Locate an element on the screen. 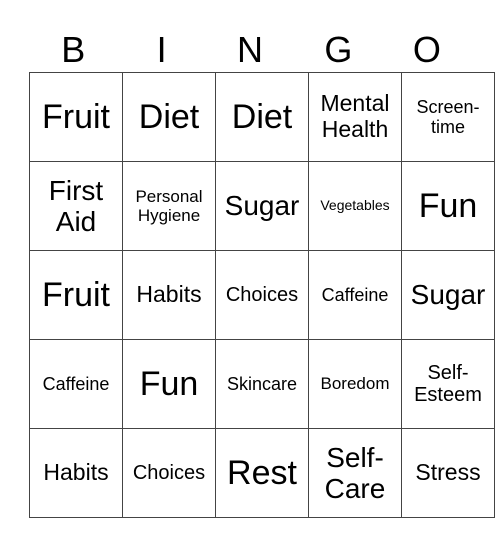 Image resolution: width=500 pixels, height=544 pixels. bingo-cell: Mental Health is located at coordinates (355, 117).